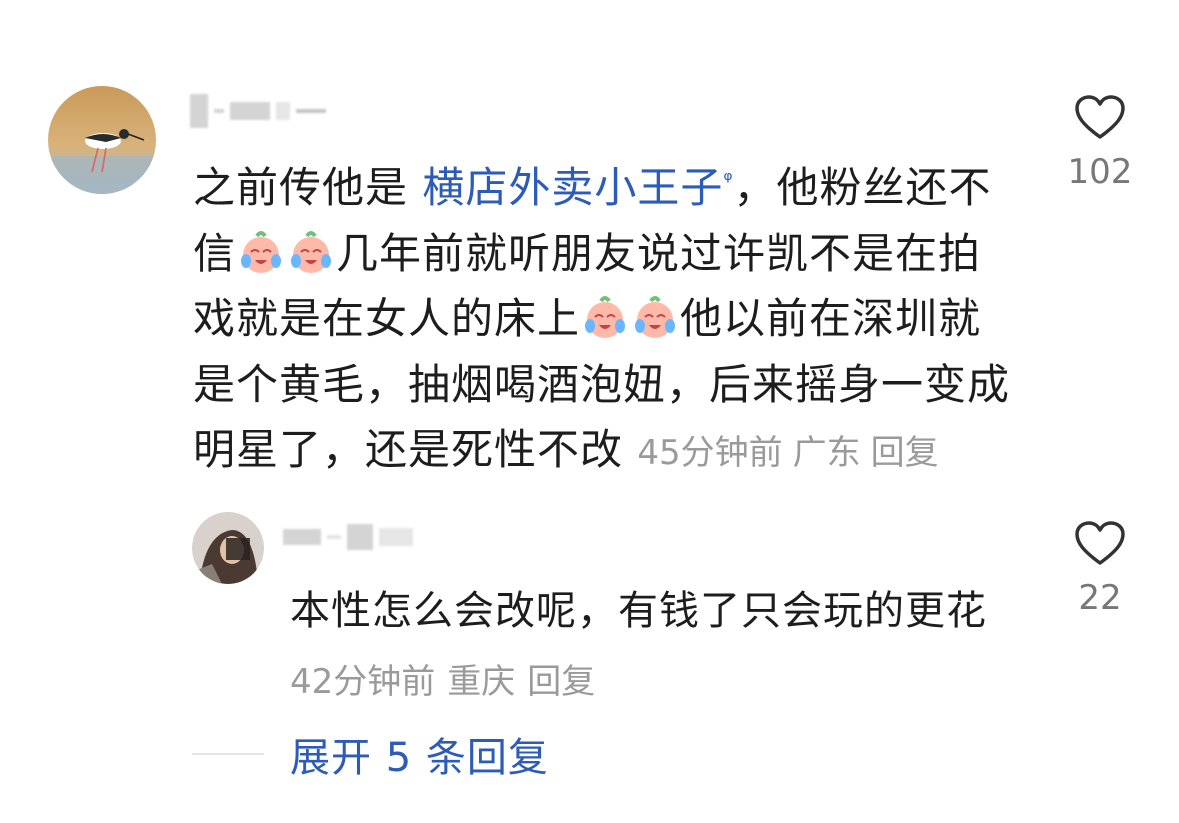  What do you see at coordinates (905, 453) in the screenshot?
I see `comment-reply-button: 回复` at bounding box center [905, 453].